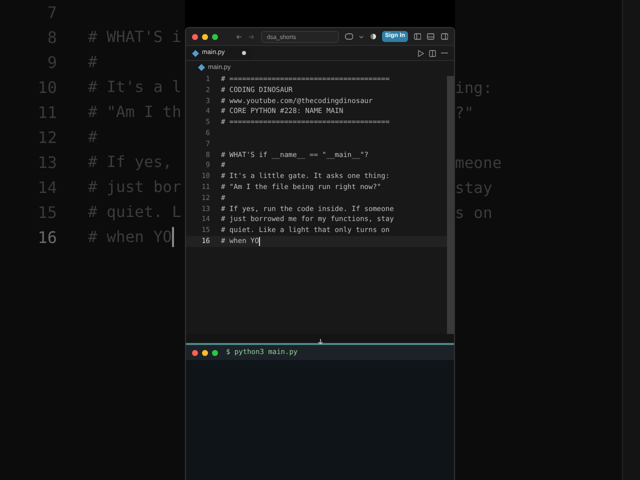 The height and width of the screenshot is (480, 640). Describe the element at coordinates (320, 341) in the screenshot. I see `resize-handle-icon` at that location.